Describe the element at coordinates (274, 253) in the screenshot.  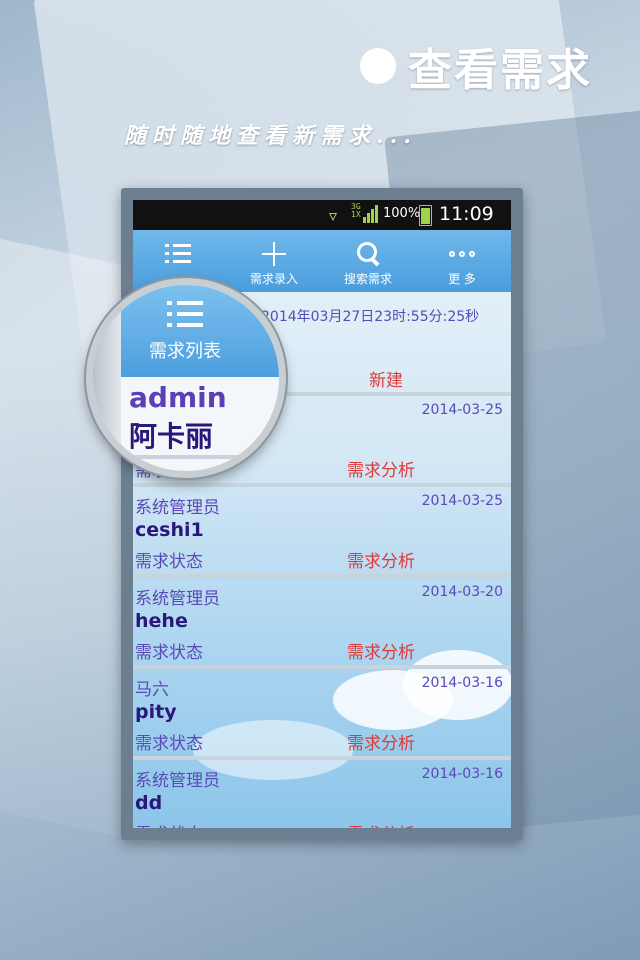
I see `plus-icon` at that location.